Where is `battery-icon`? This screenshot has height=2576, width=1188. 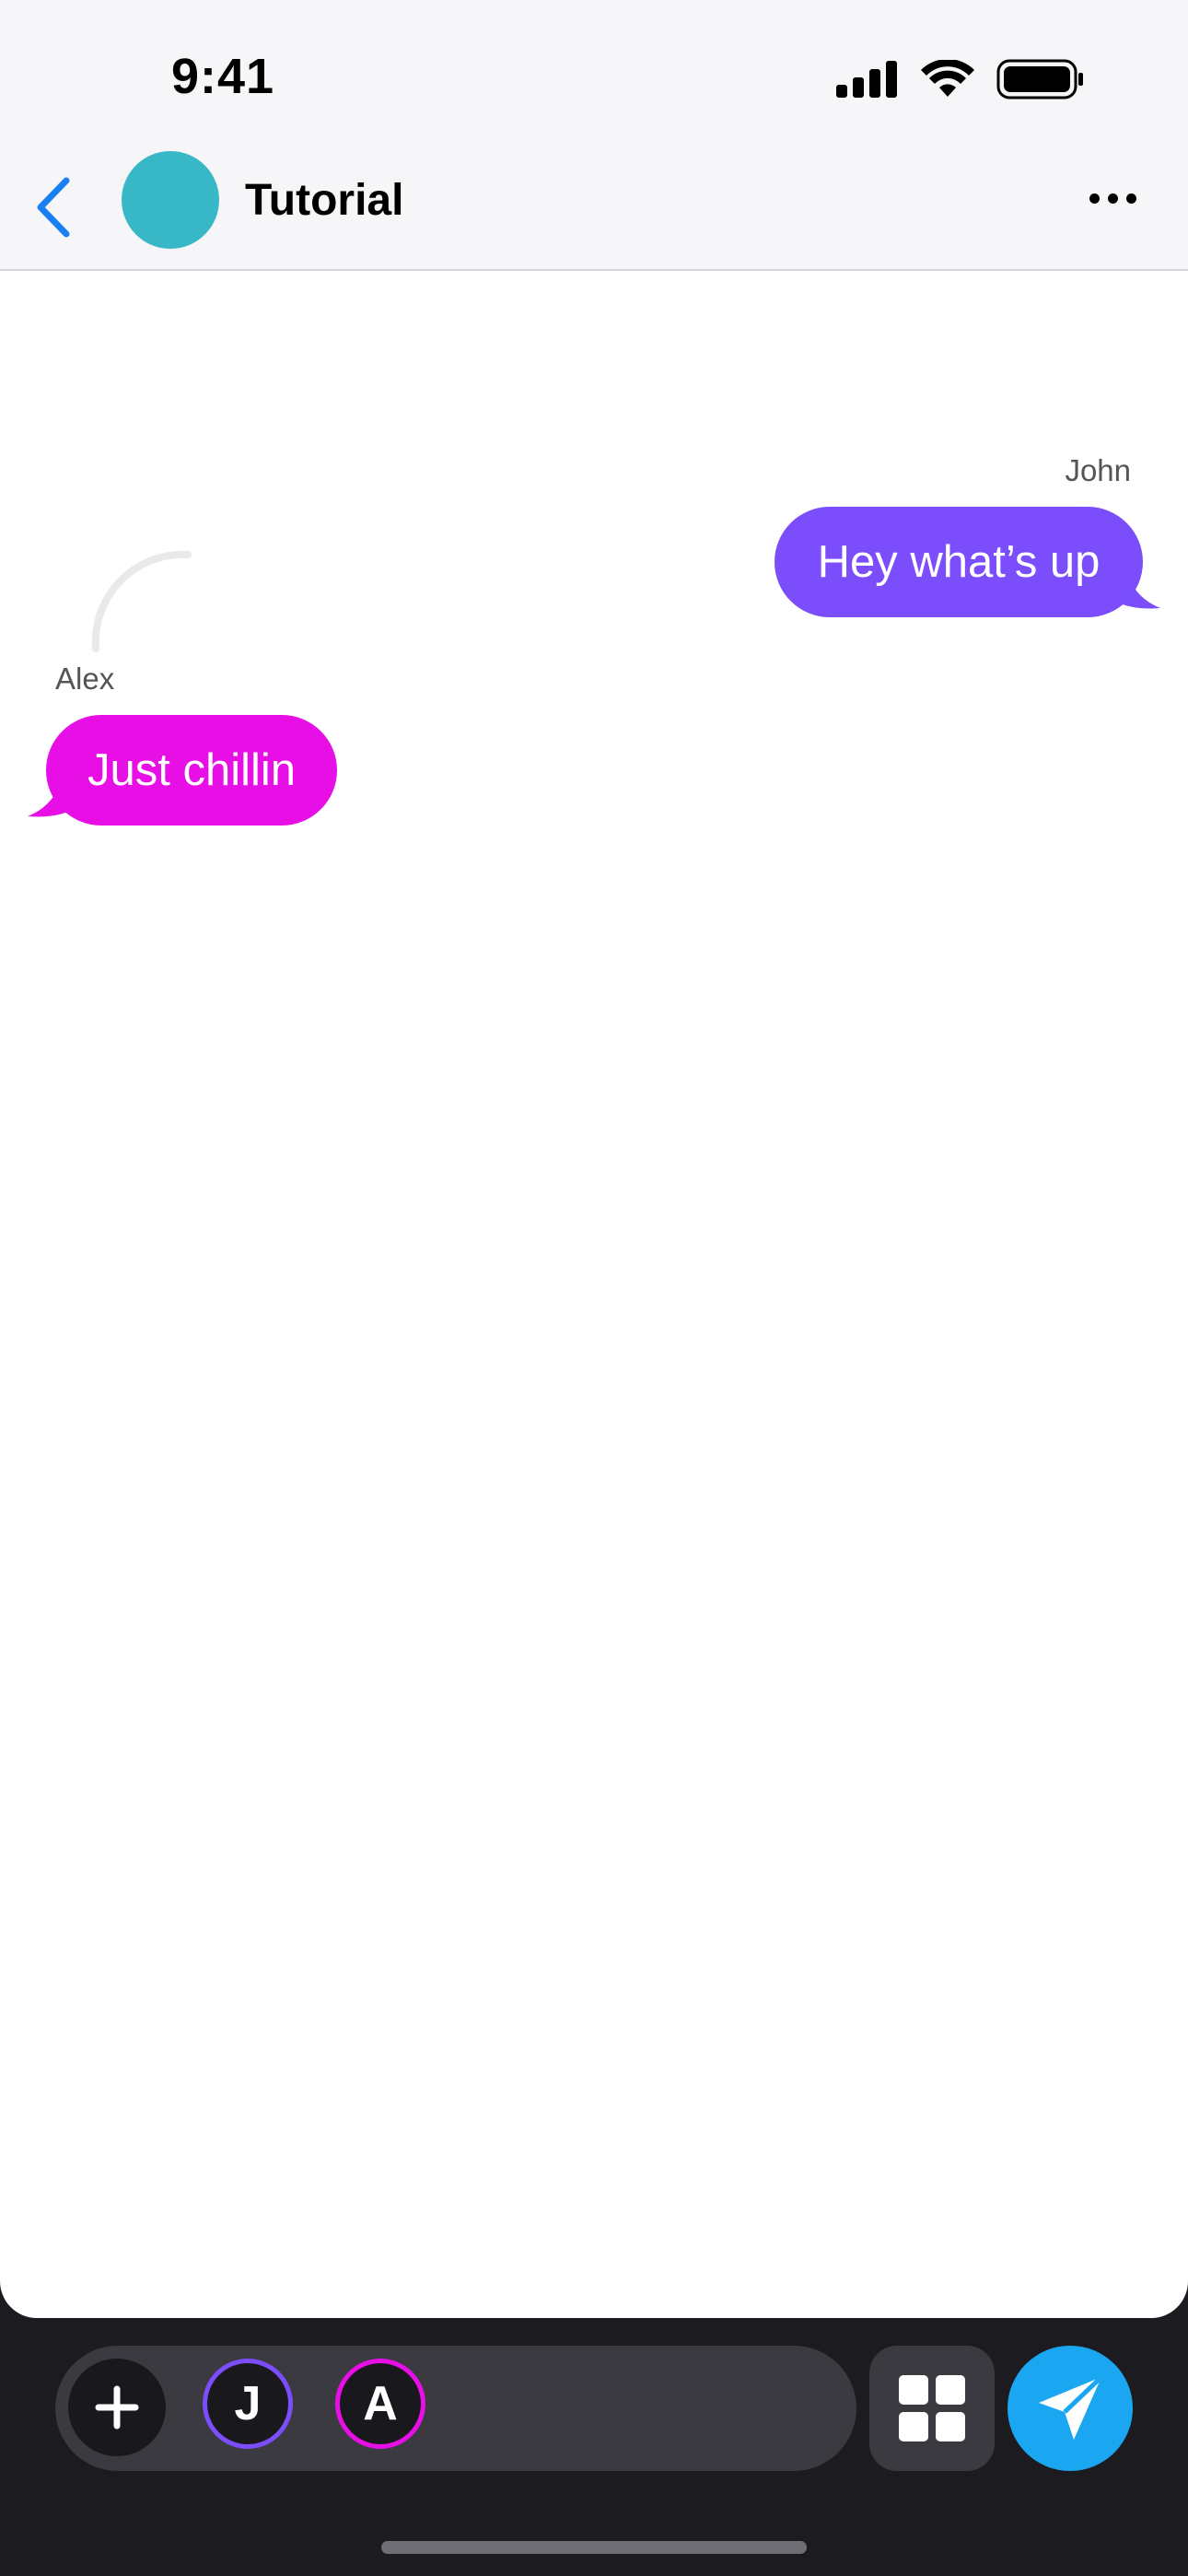
battery-icon is located at coordinates (1039, 79).